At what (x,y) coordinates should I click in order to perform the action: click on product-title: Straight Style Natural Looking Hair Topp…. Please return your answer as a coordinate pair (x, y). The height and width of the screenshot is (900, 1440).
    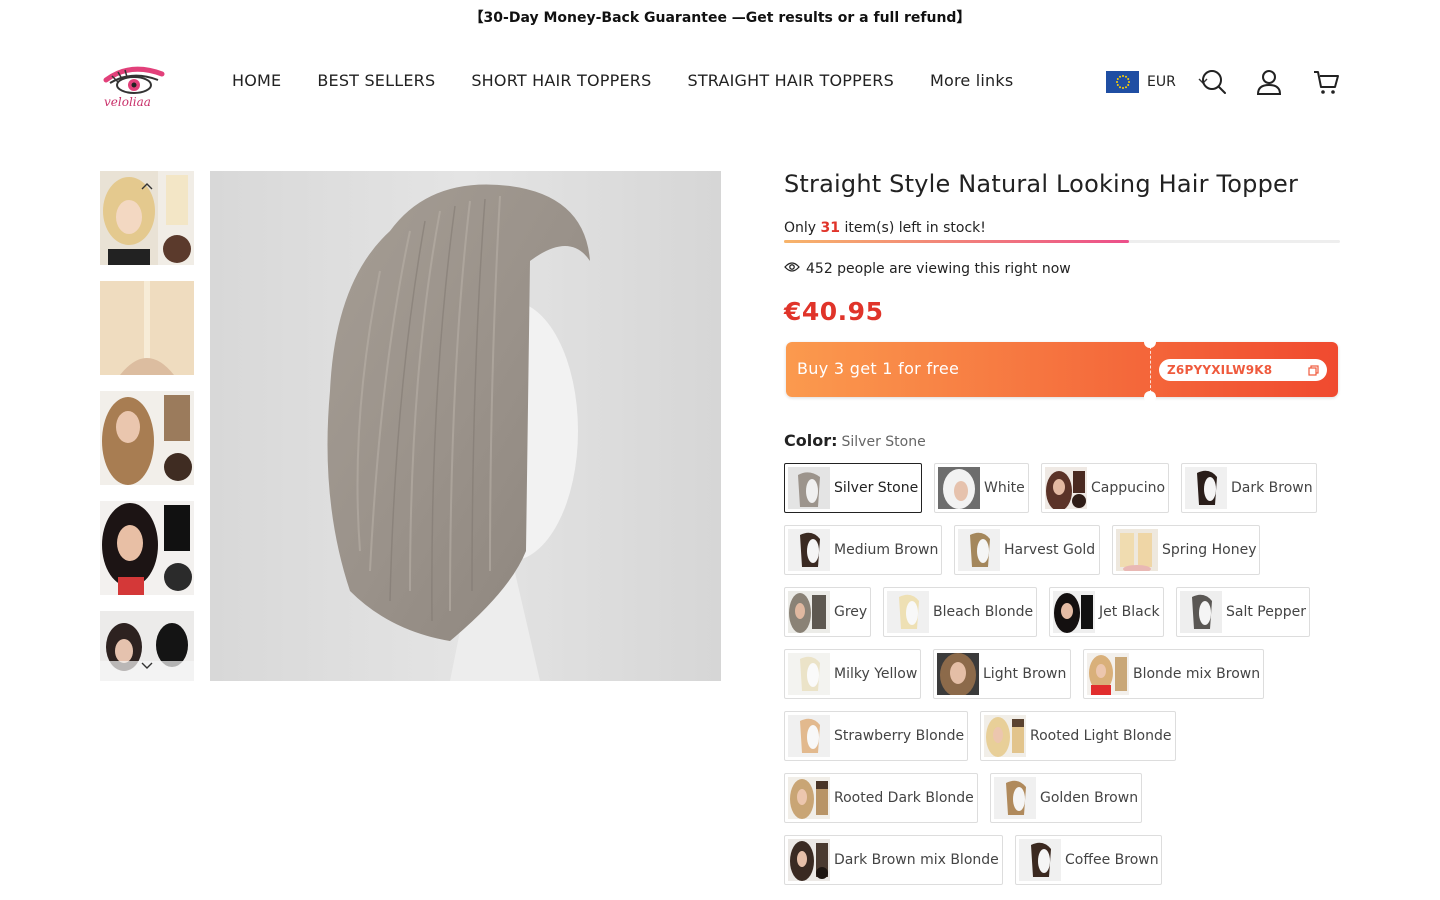
    Looking at the image, I should click on (1041, 184).